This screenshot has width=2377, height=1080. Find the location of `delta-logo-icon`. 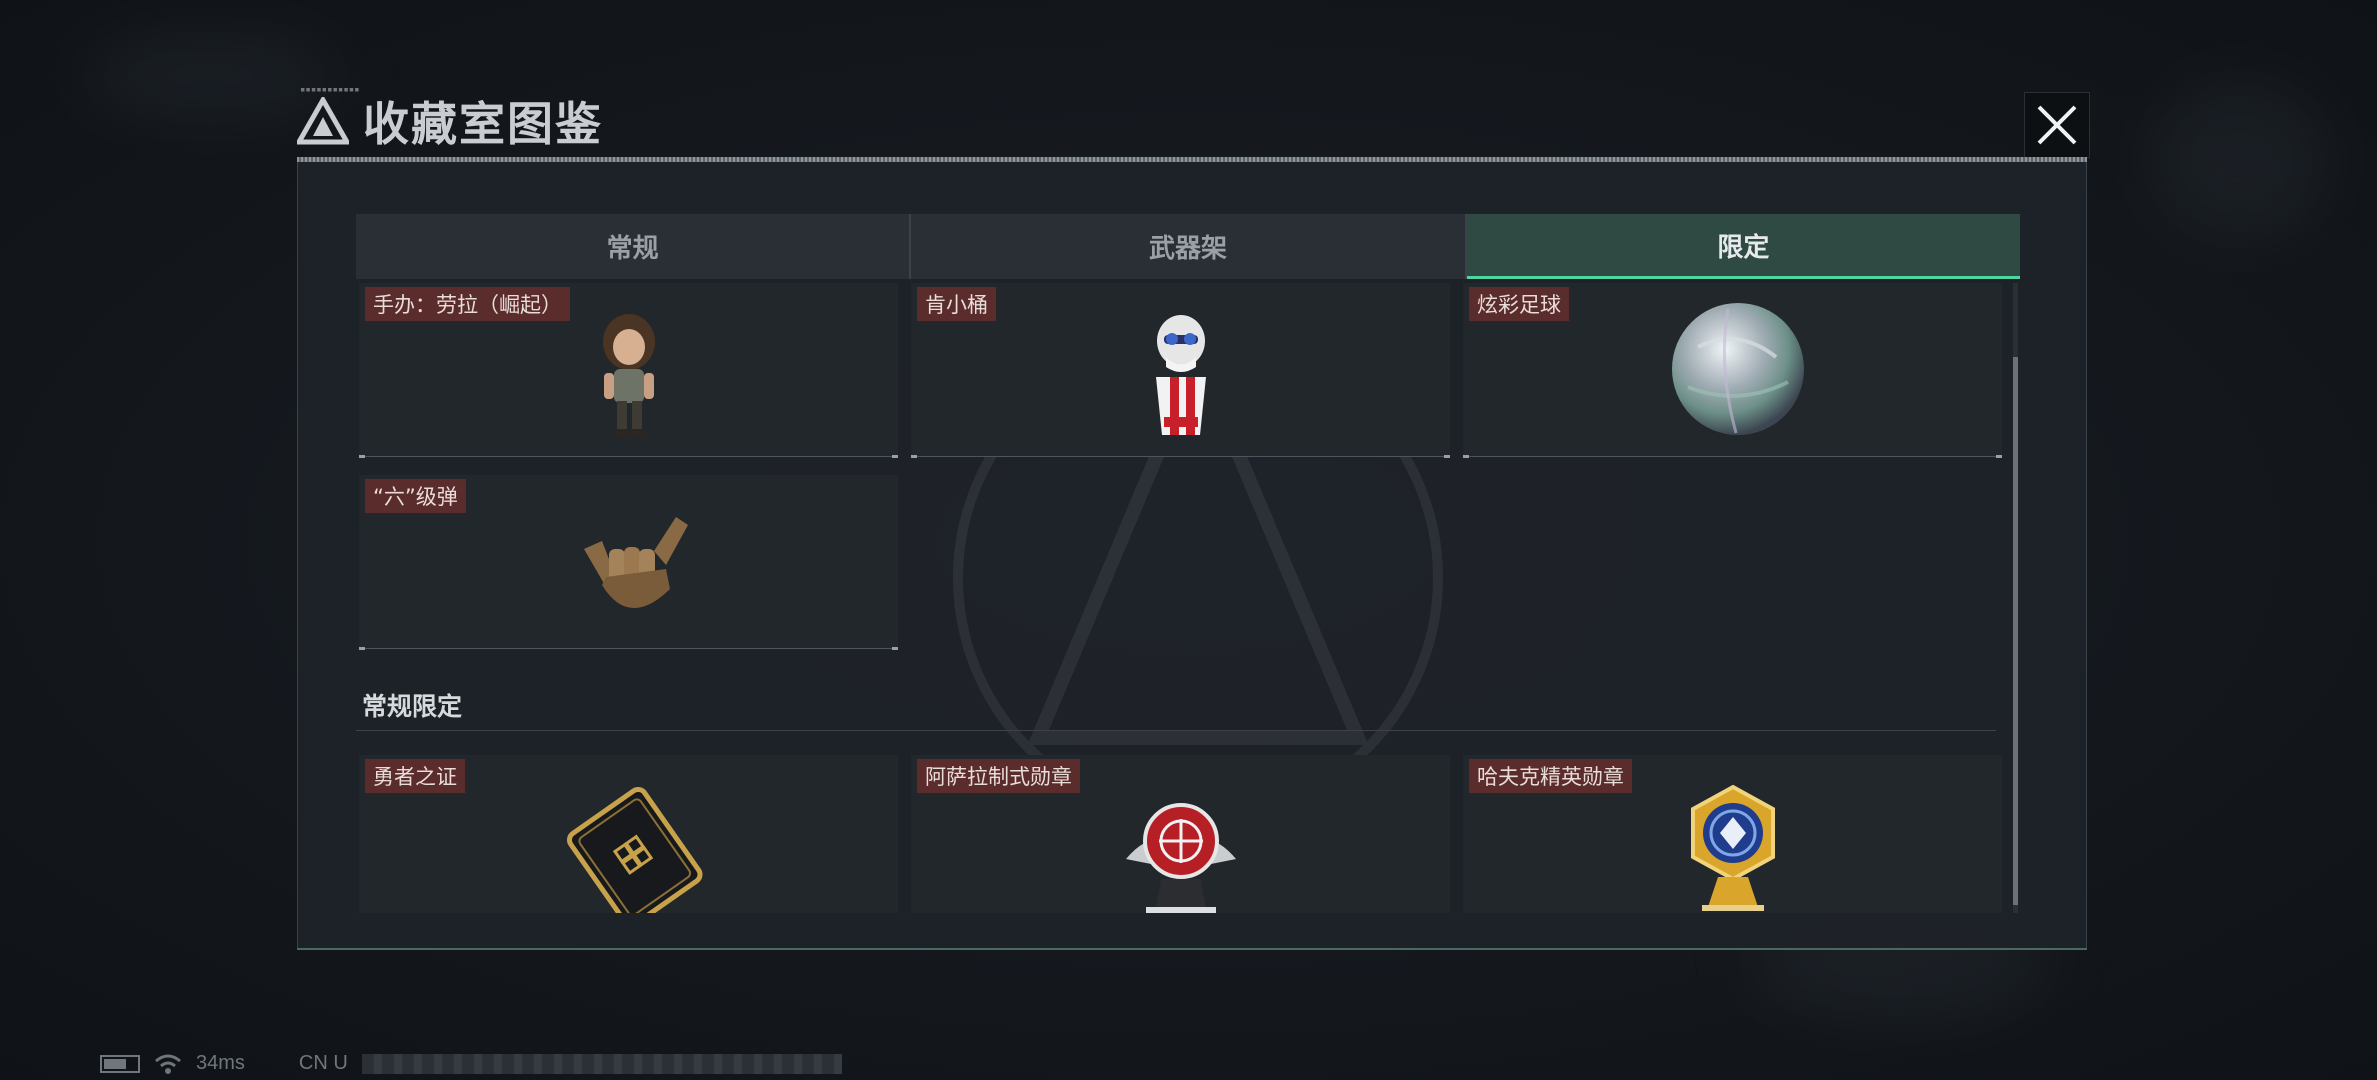

delta-logo-icon is located at coordinates (323, 121).